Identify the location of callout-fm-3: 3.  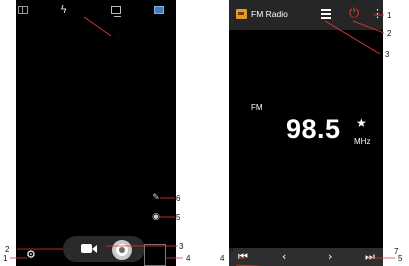
(387, 54).